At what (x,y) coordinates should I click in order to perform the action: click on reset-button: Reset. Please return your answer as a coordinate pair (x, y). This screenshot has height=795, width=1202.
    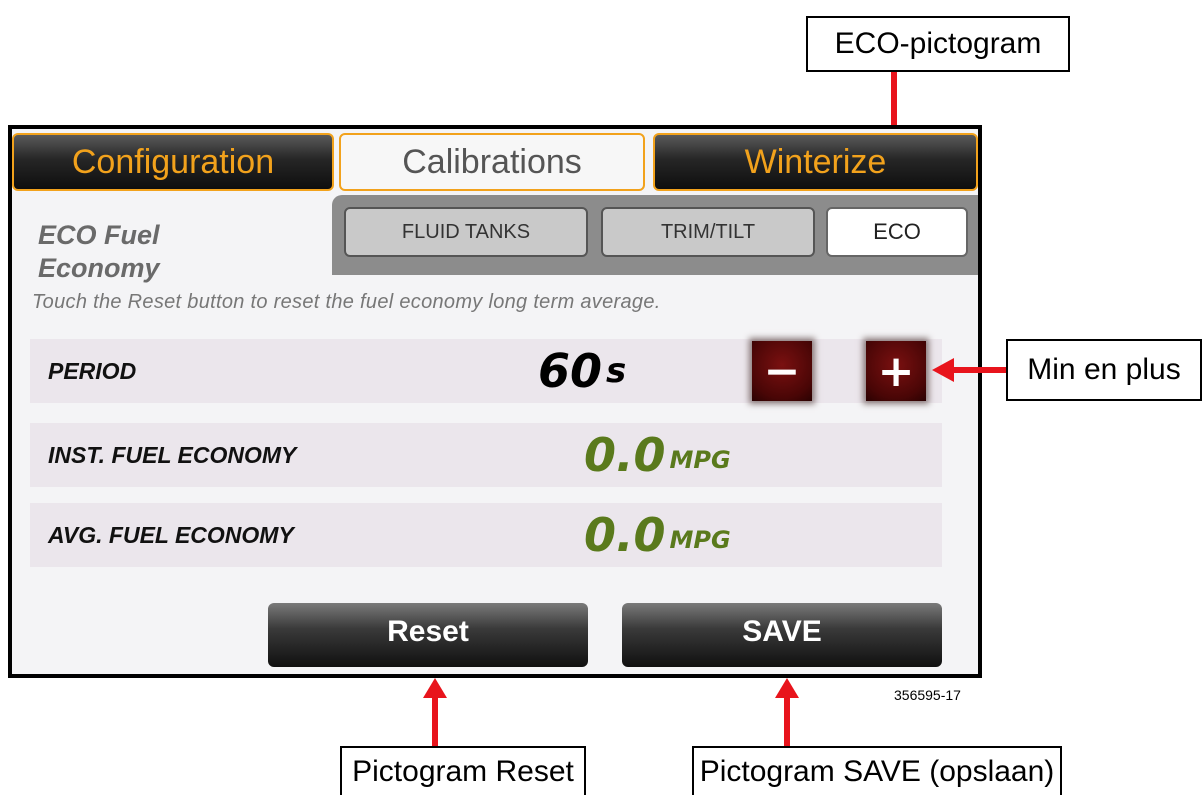
    Looking at the image, I should click on (428, 635).